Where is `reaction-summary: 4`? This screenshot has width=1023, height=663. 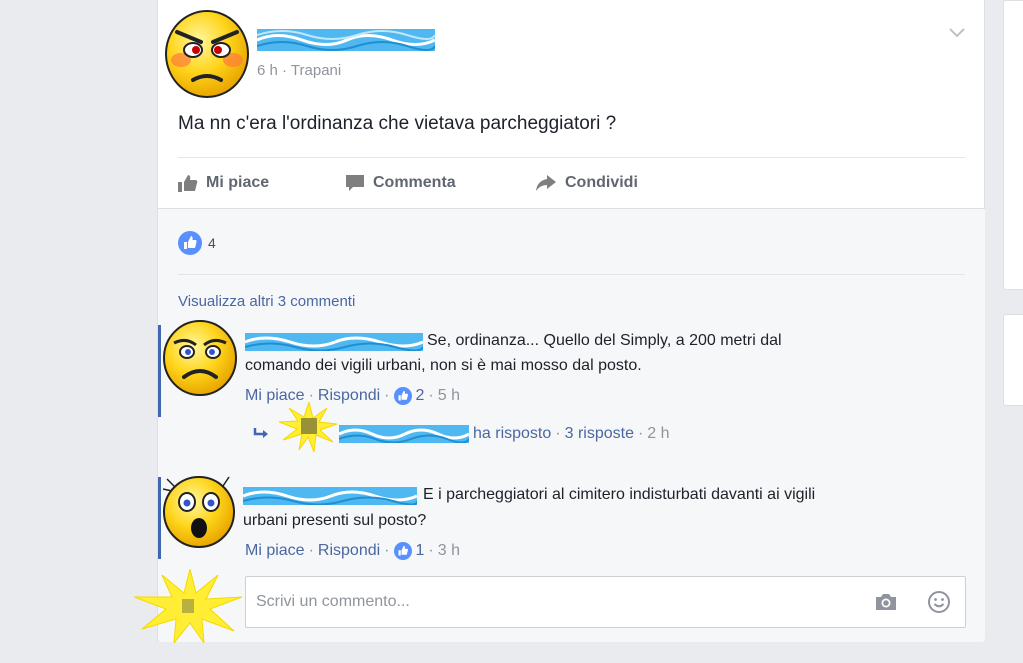 reaction-summary: 4 is located at coordinates (197, 243).